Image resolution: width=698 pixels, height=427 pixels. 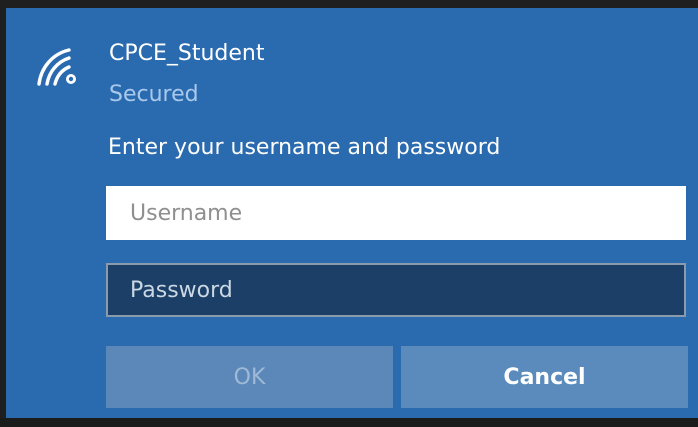 I want to click on credentials-prompt: Enter your username and password, so click(x=304, y=147).